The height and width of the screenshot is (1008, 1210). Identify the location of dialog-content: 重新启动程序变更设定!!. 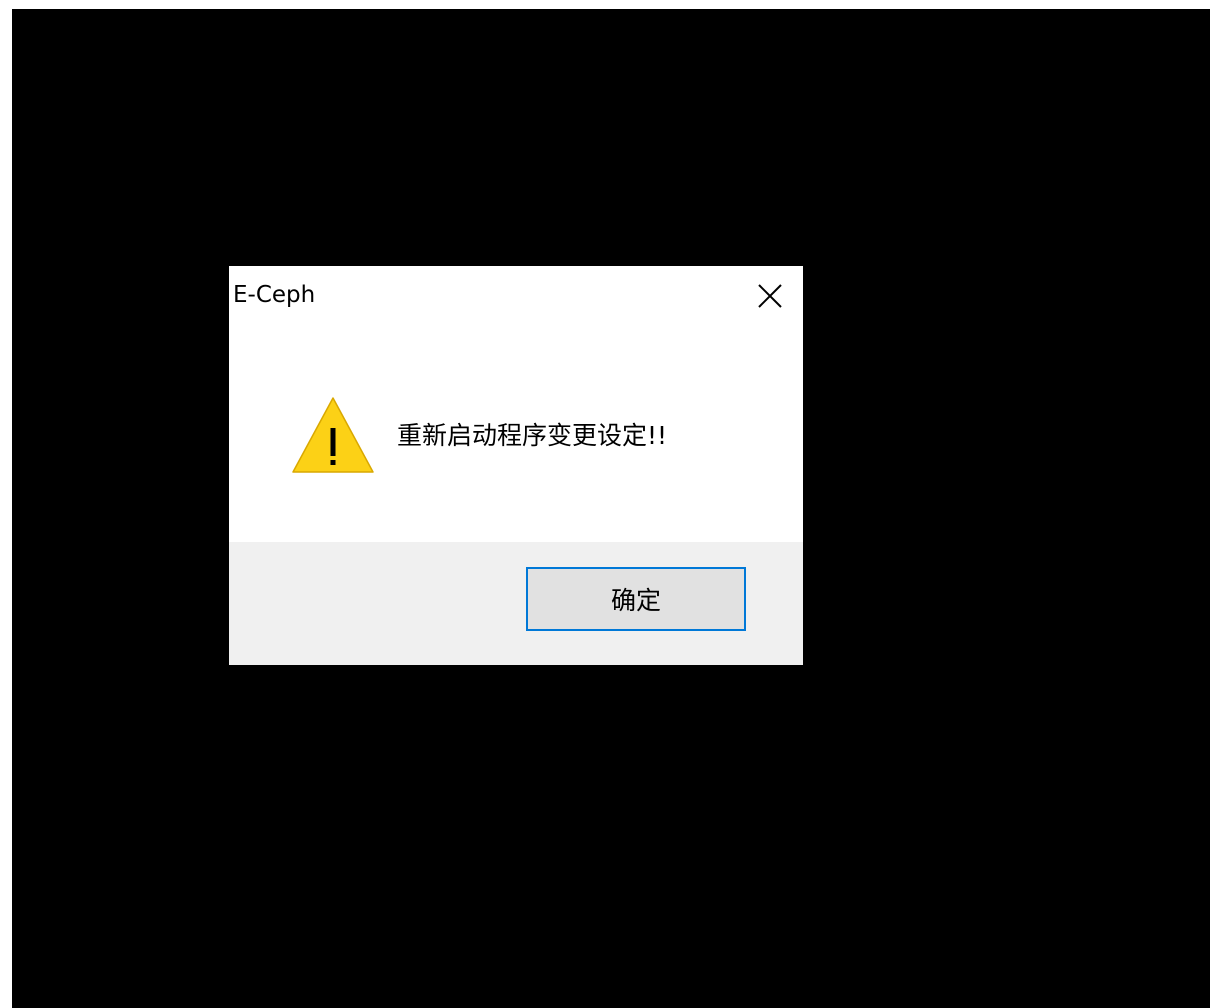
(516, 434).